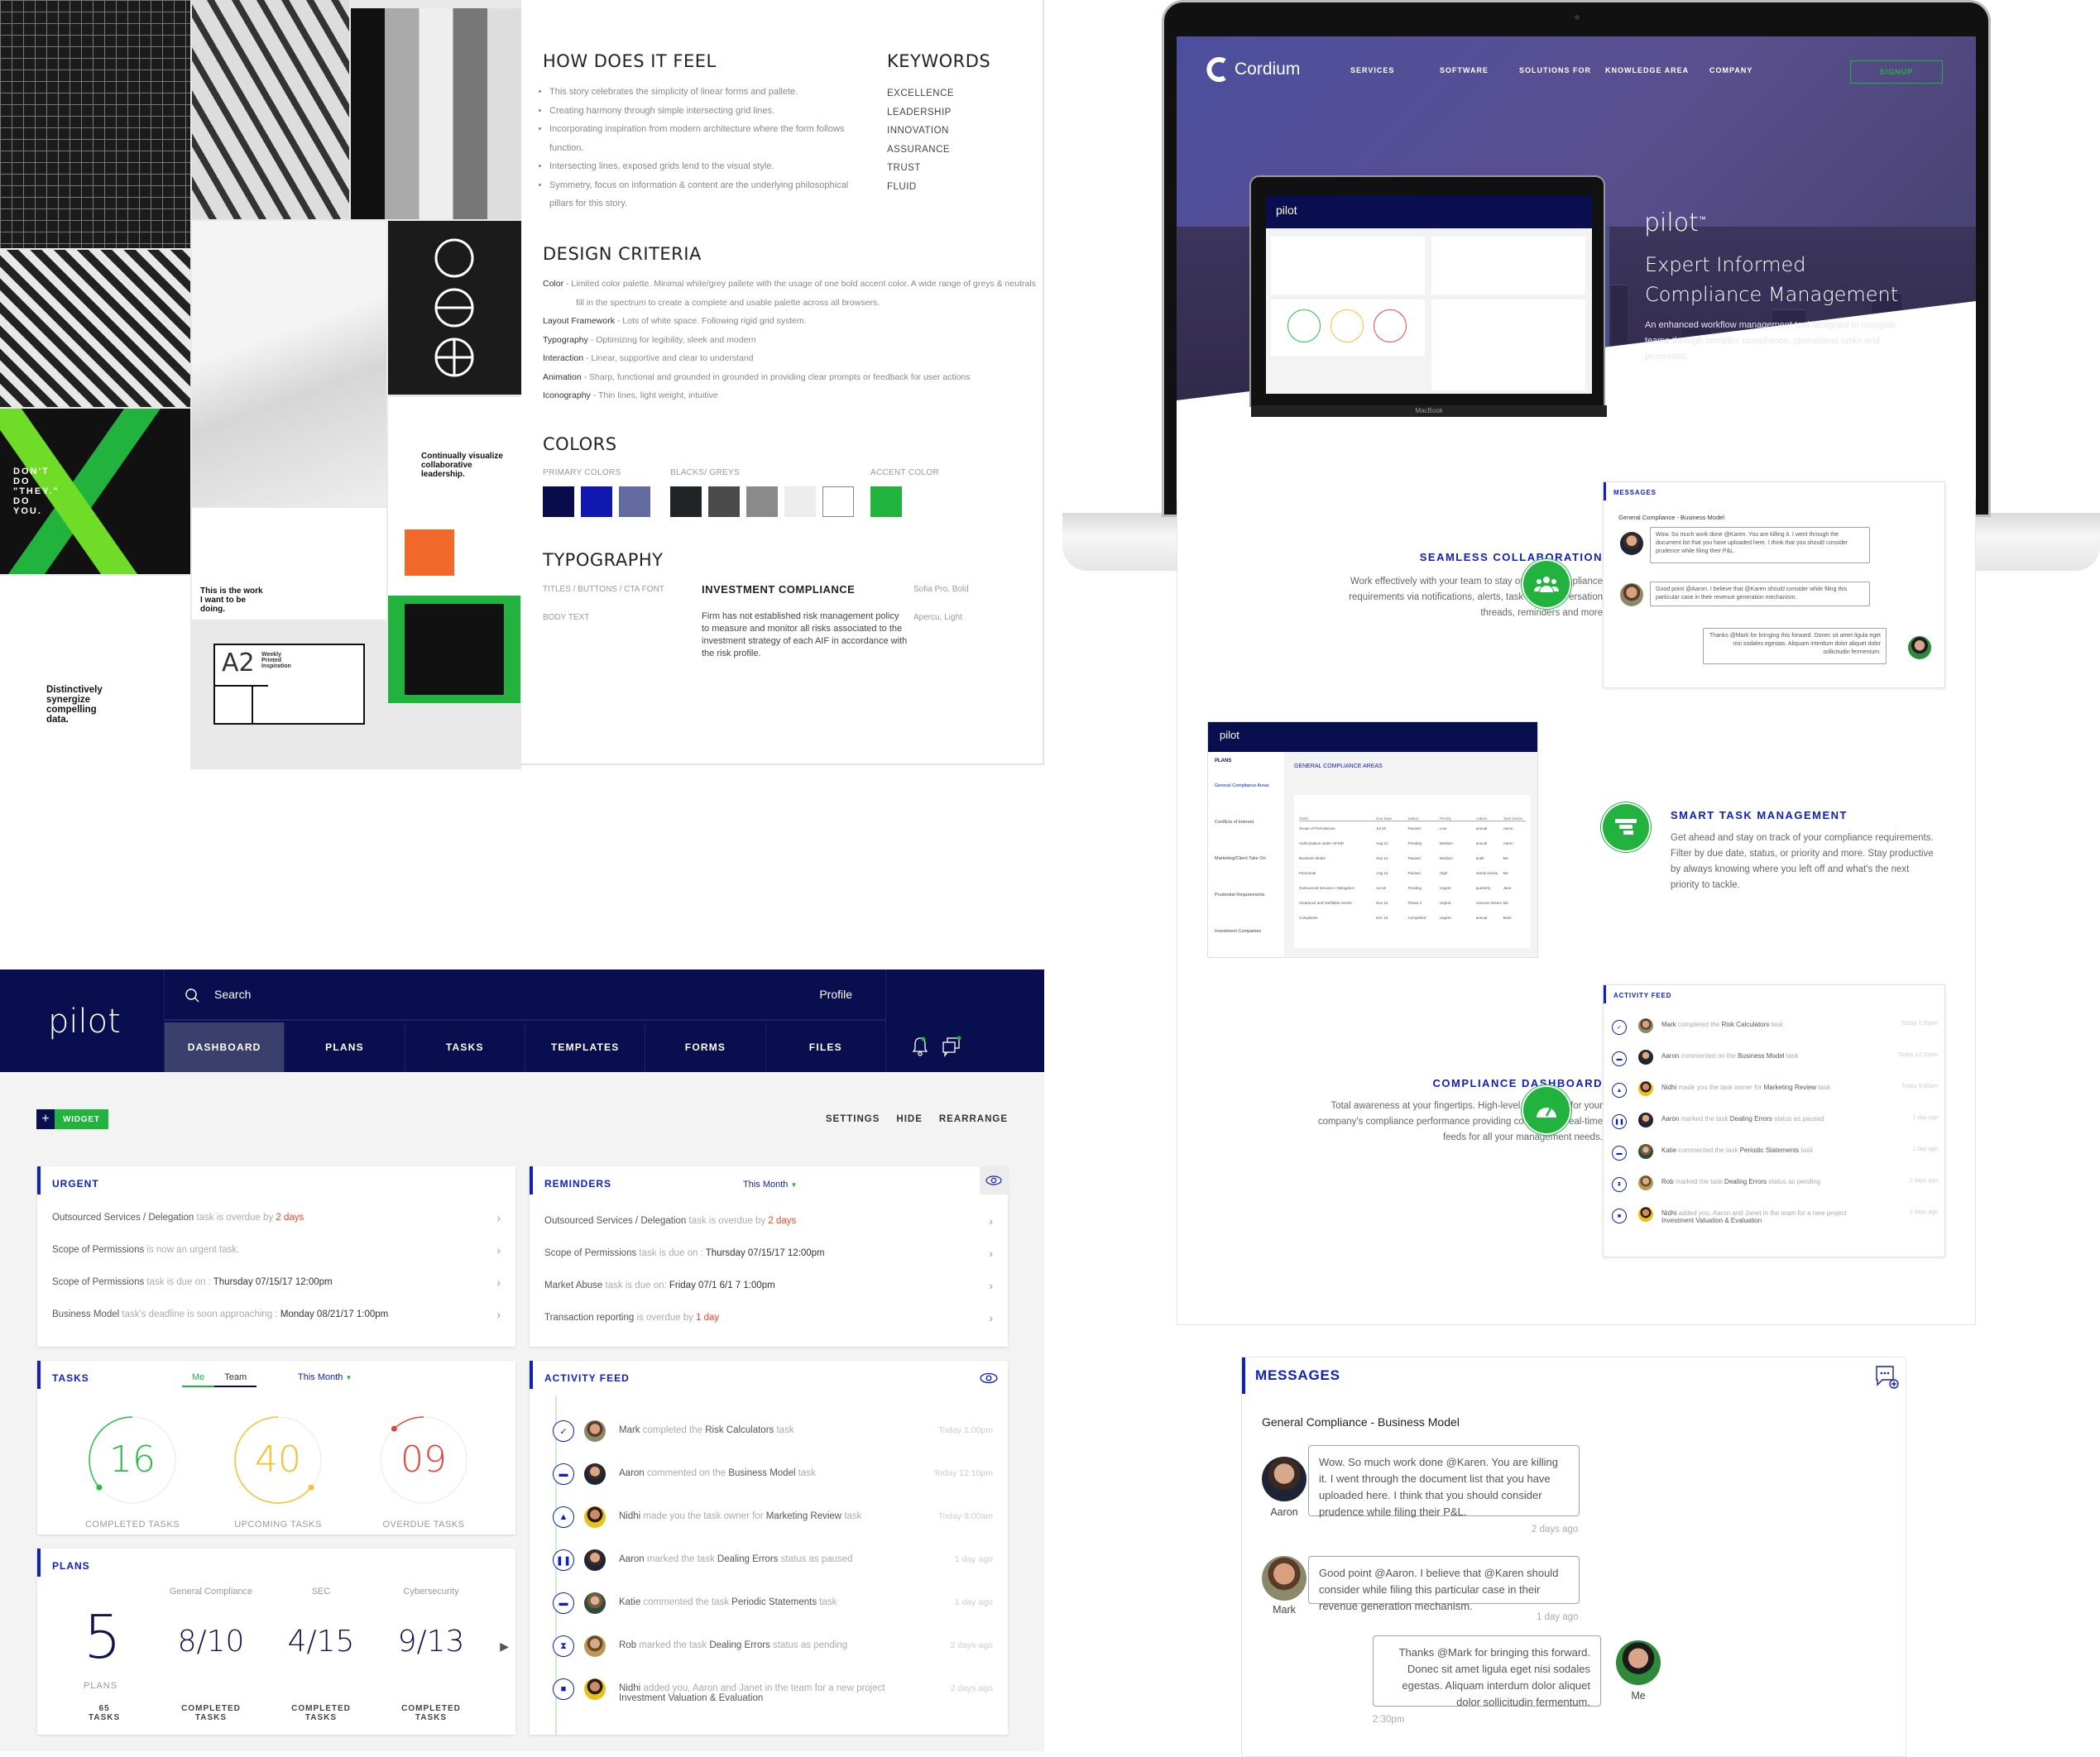  Describe the element at coordinates (429, 553) in the screenshot. I see `moodboard-orange-boat` at that location.